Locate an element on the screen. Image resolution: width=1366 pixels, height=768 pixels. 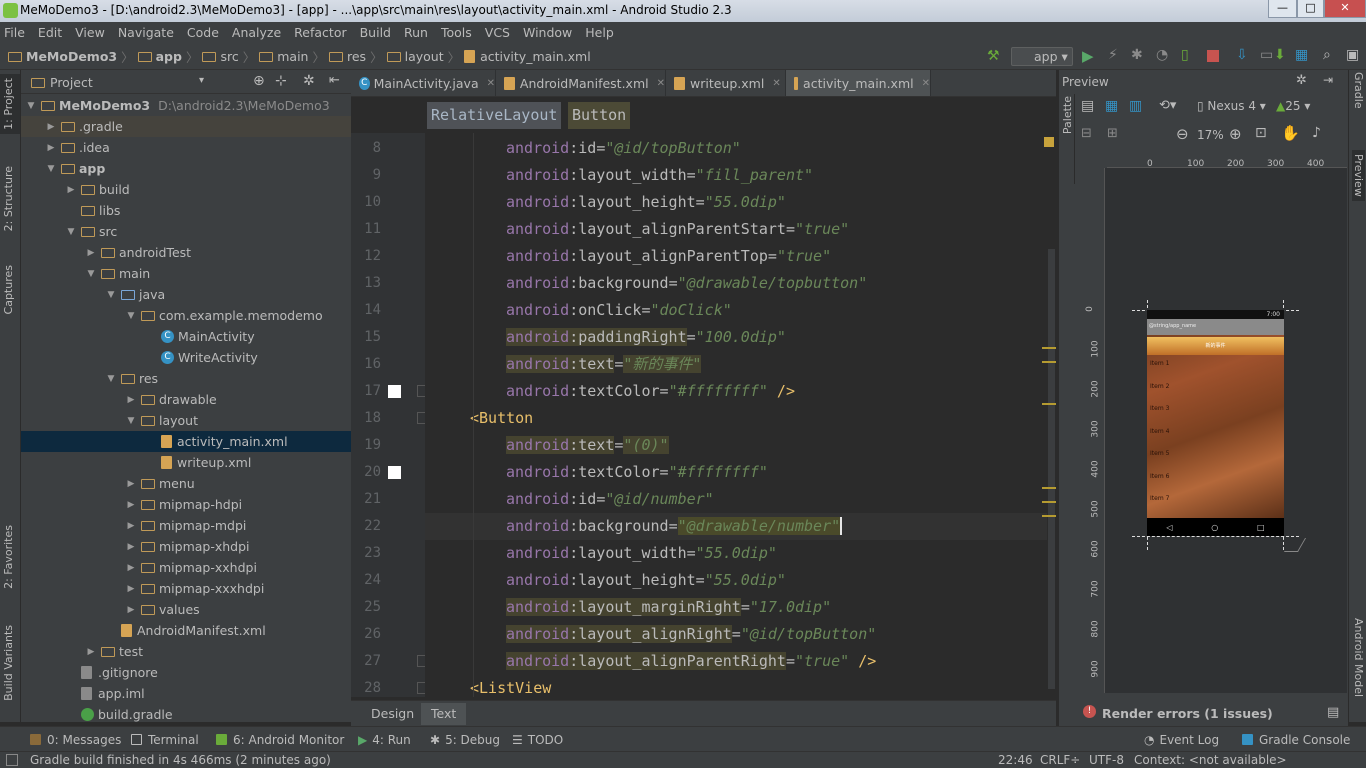
minimize-button: — is located at coordinates (1282, 9).